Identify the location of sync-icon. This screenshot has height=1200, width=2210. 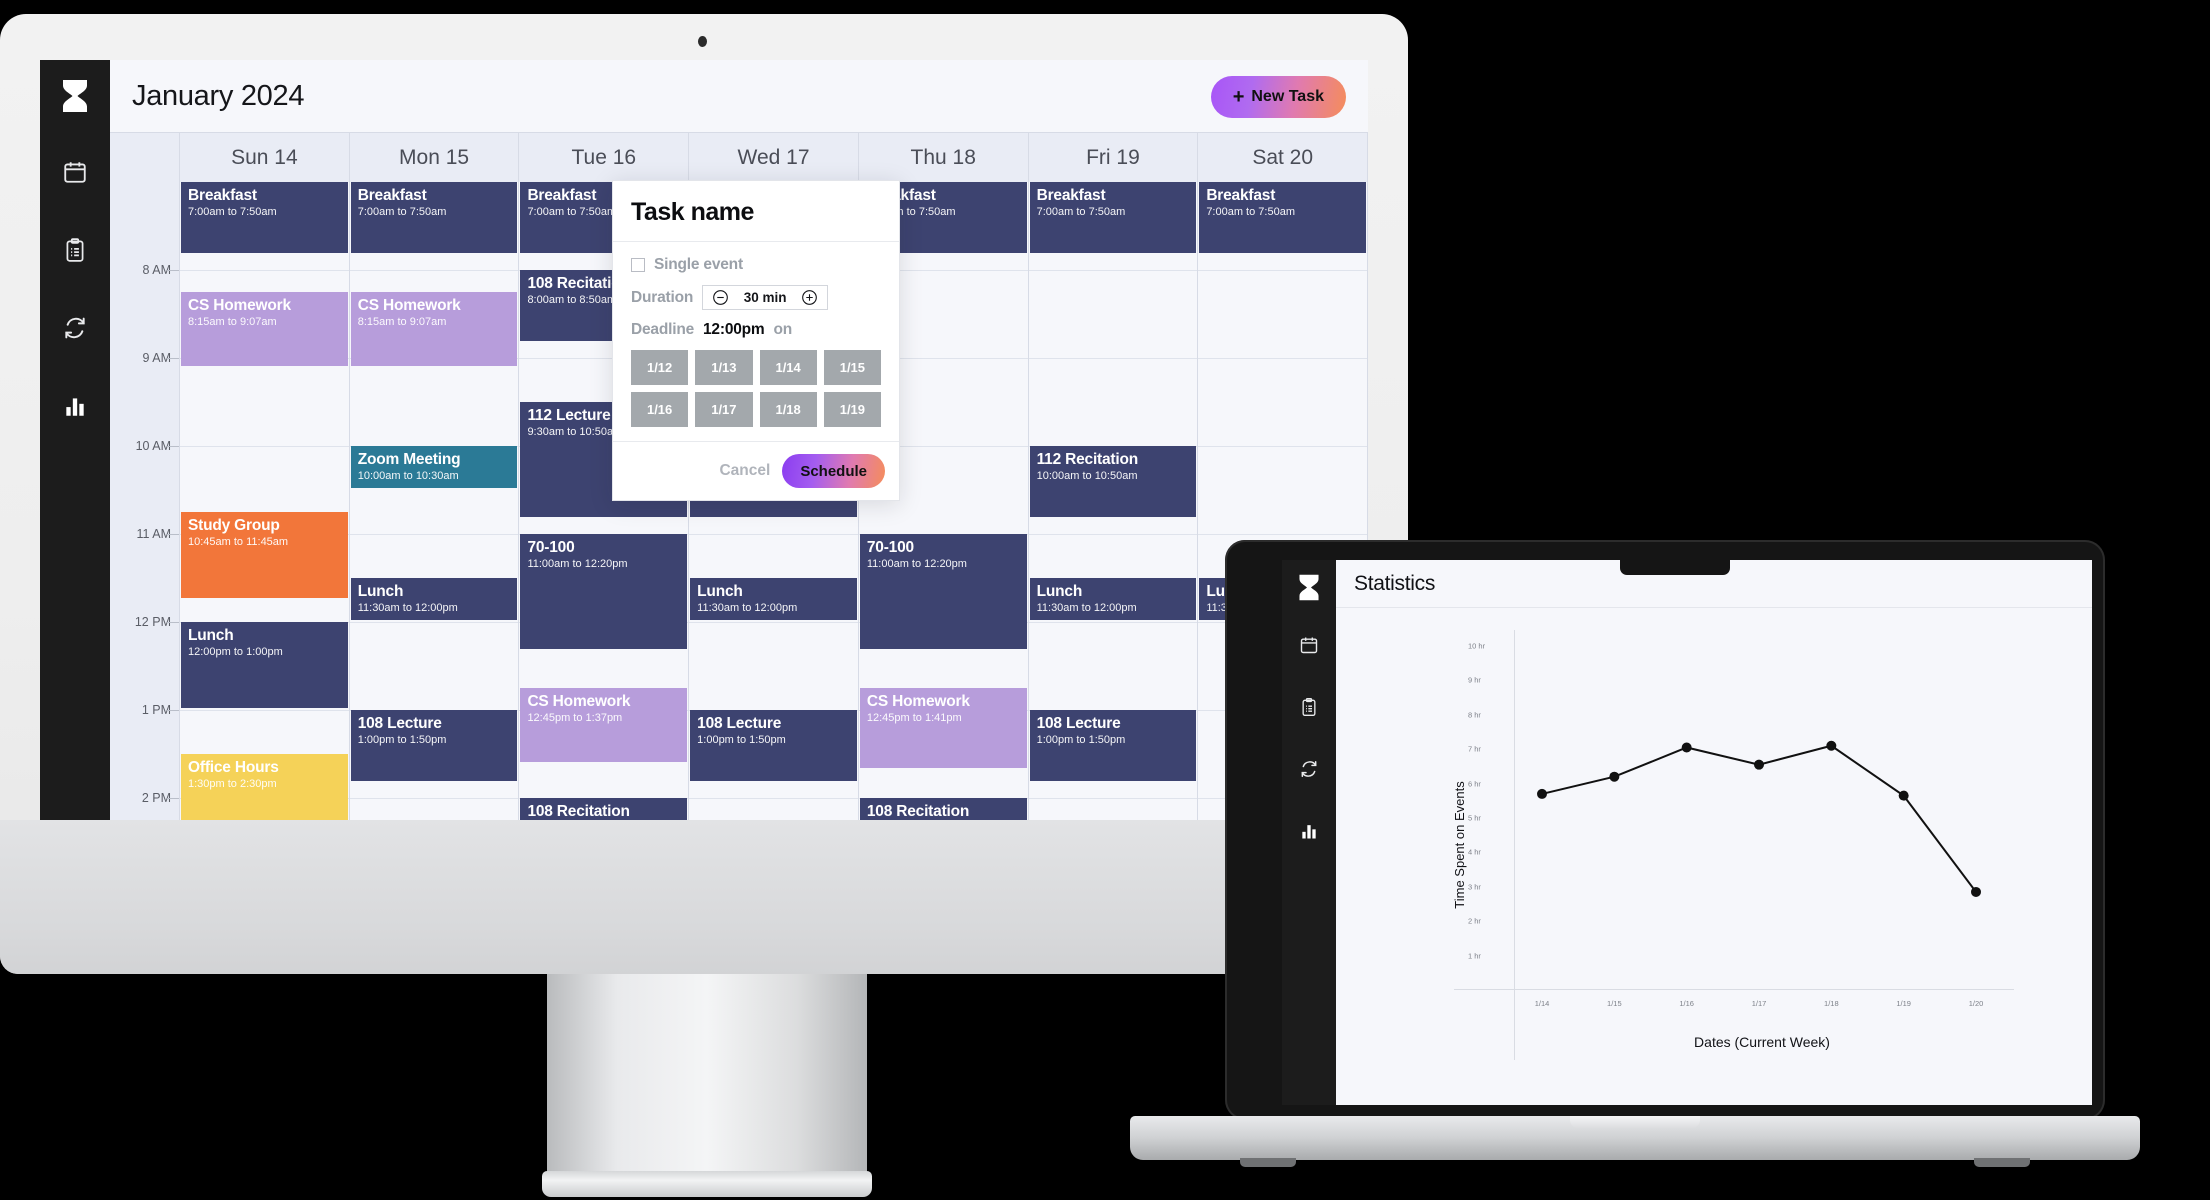
(75, 328).